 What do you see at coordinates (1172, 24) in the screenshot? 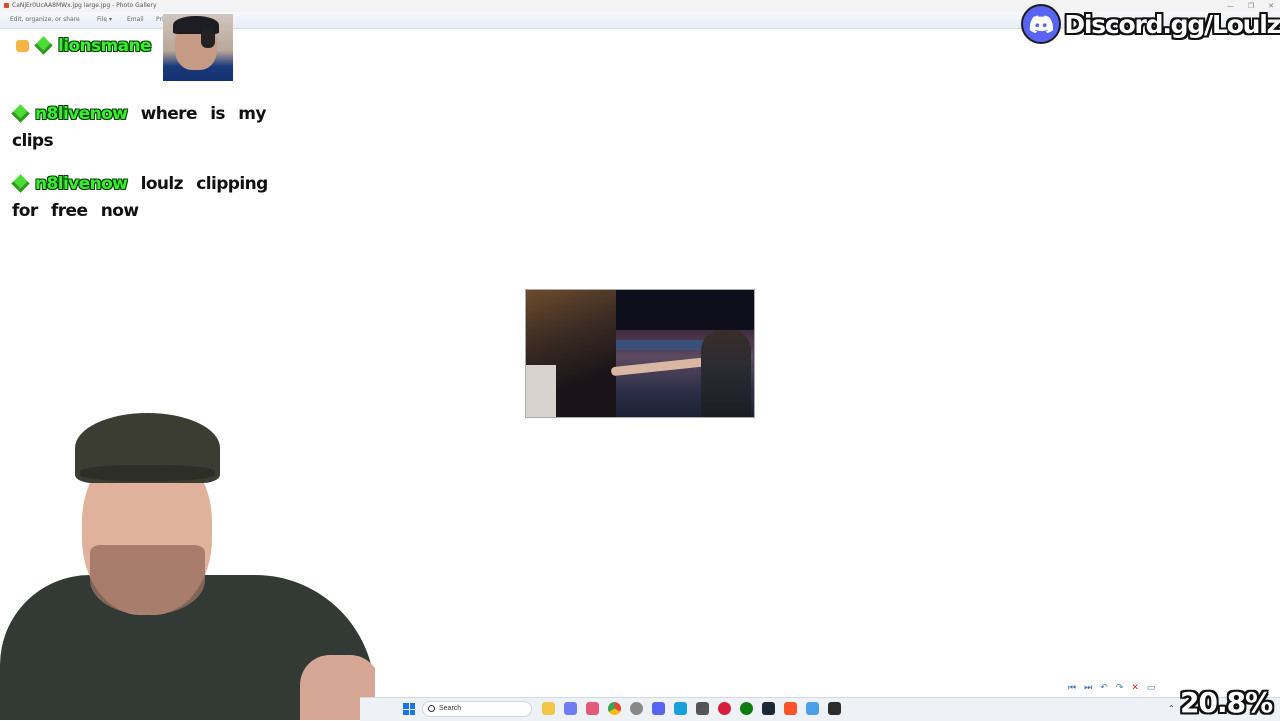
I see `discord-link-text: Discord.gg/Loulz` at bounding box center [1172, 24].